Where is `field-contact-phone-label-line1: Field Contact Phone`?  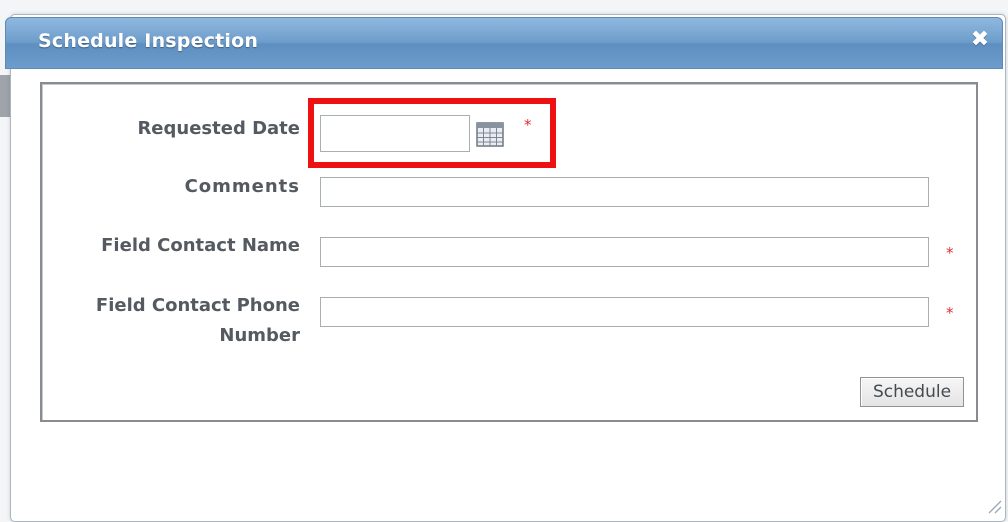 field-contact-phone-label-line1: Field Contact Phone is located at coordinates (197, 305).